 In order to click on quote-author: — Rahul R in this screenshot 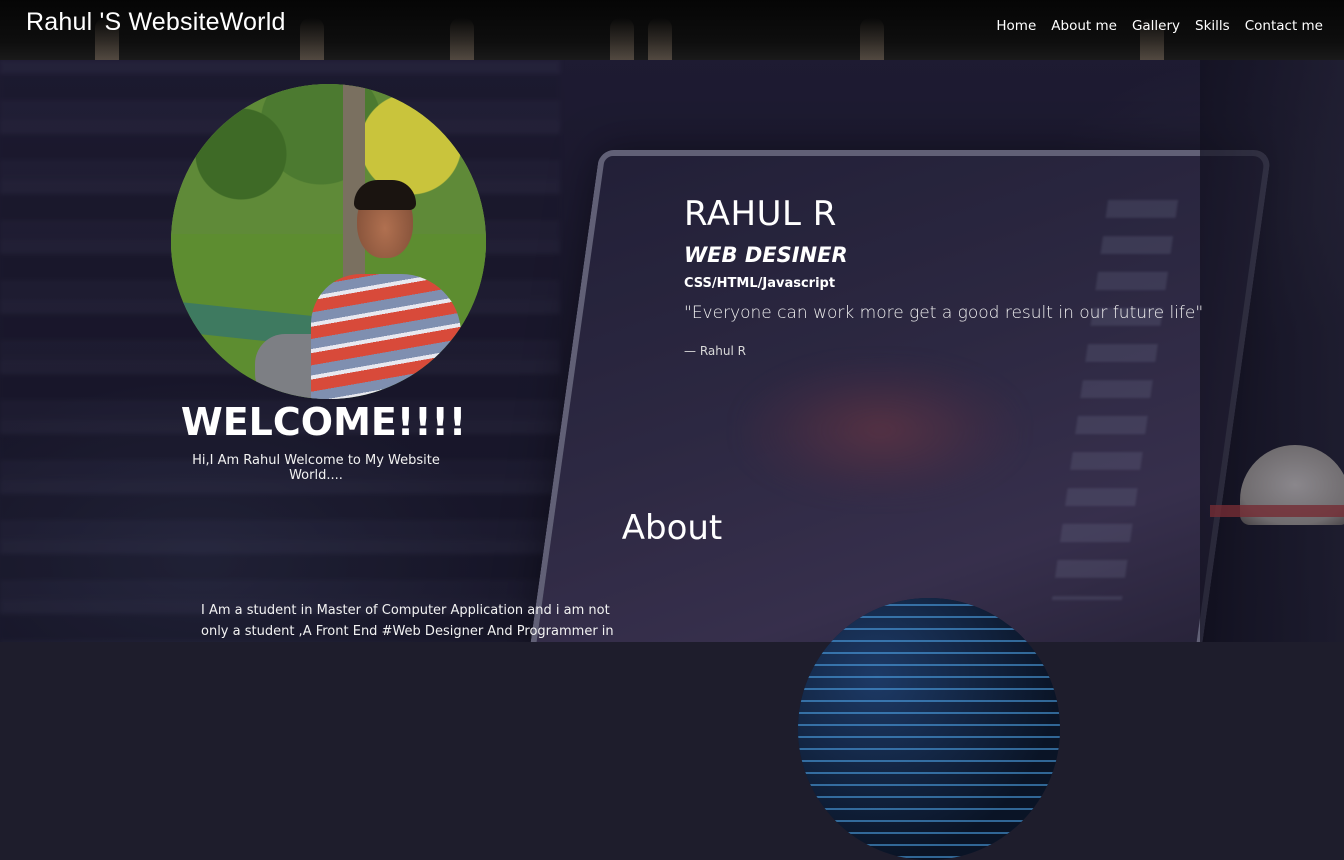, I will do `click(715, 351)`.